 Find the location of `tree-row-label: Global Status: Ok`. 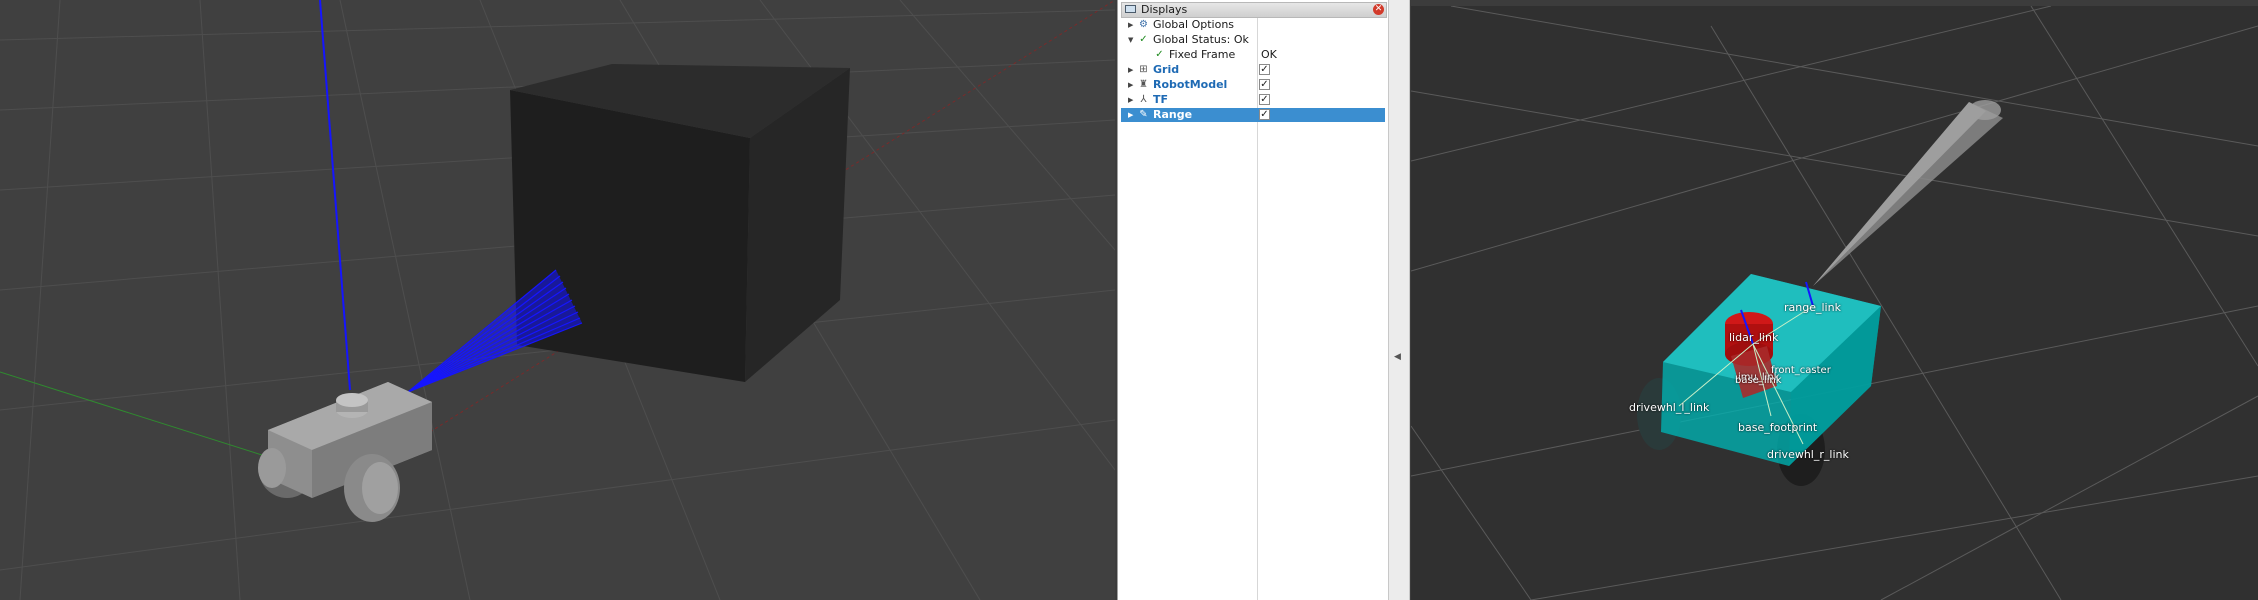

tree-row-label: Global Status: Ok is located at coordinates (1201, 39).